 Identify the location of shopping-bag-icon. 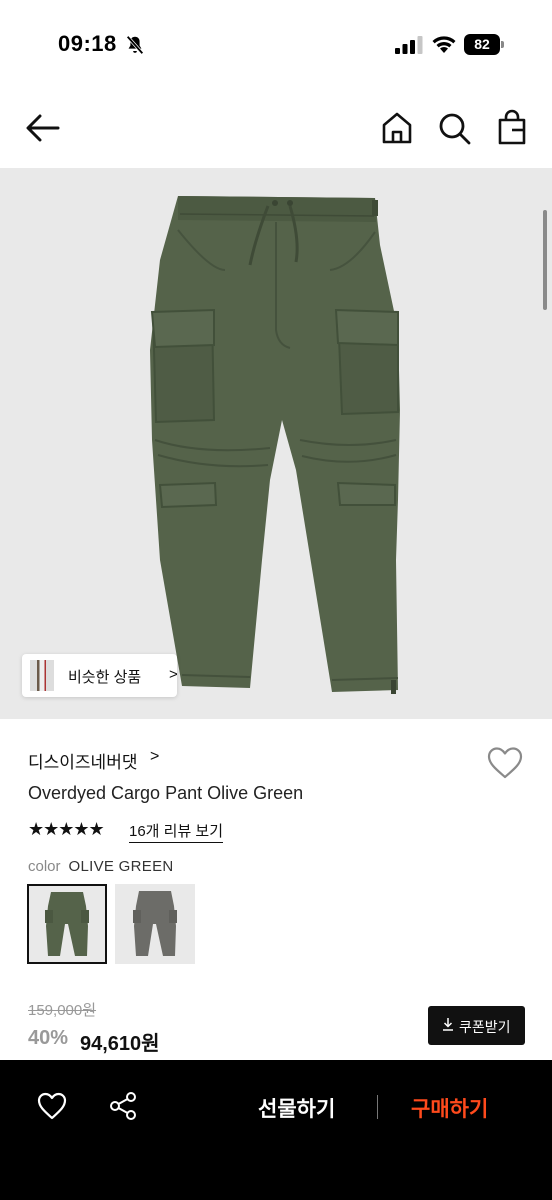
(512, 127).